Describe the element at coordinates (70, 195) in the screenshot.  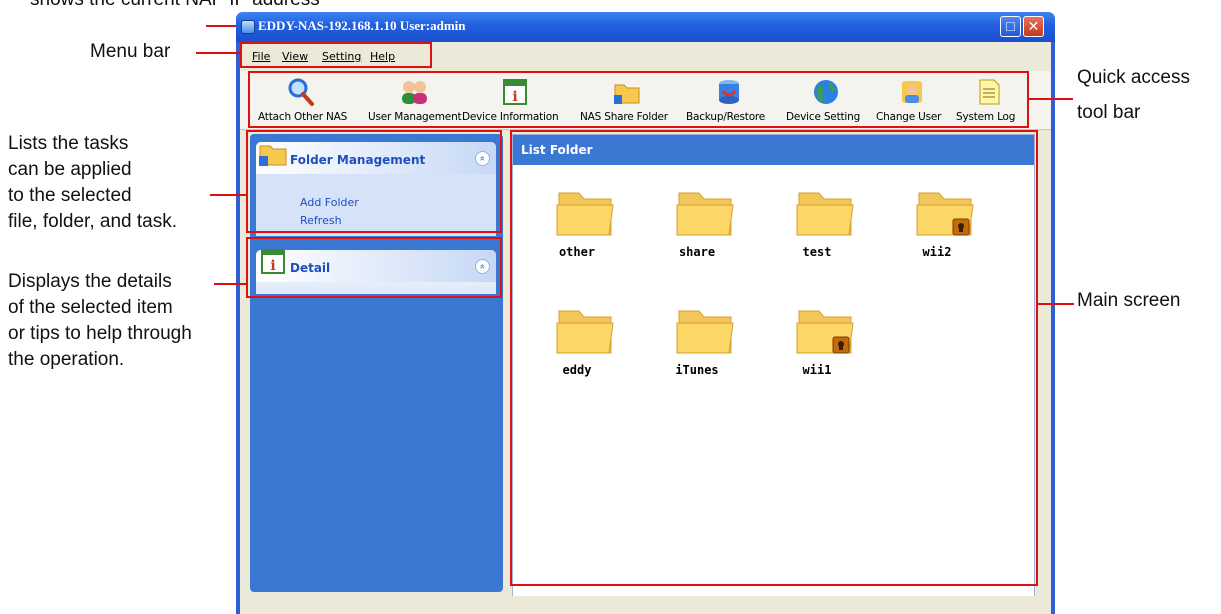
I see `annotation-tasks-3: to the selected` at that location.